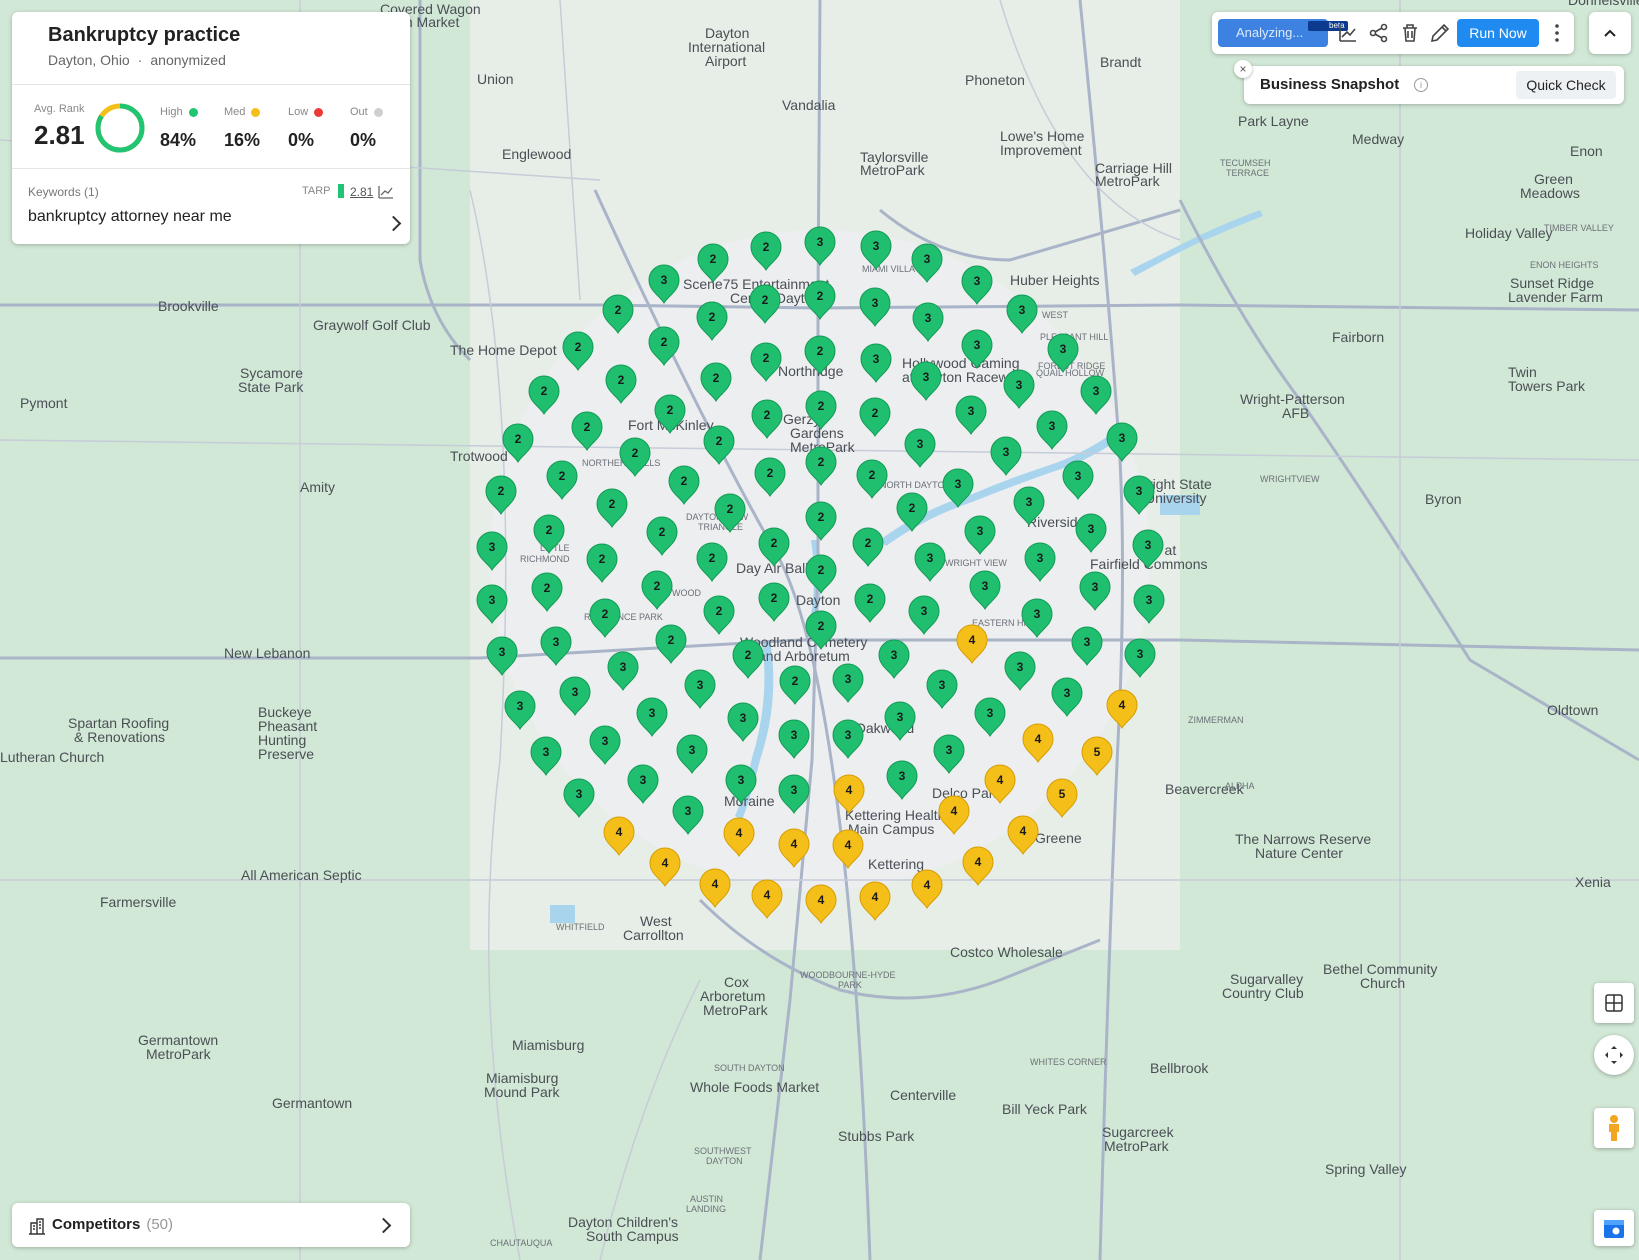 This screenshot has width=1639, height=1260. I want to click on place-label: New Lebanon, so click(267, 653).